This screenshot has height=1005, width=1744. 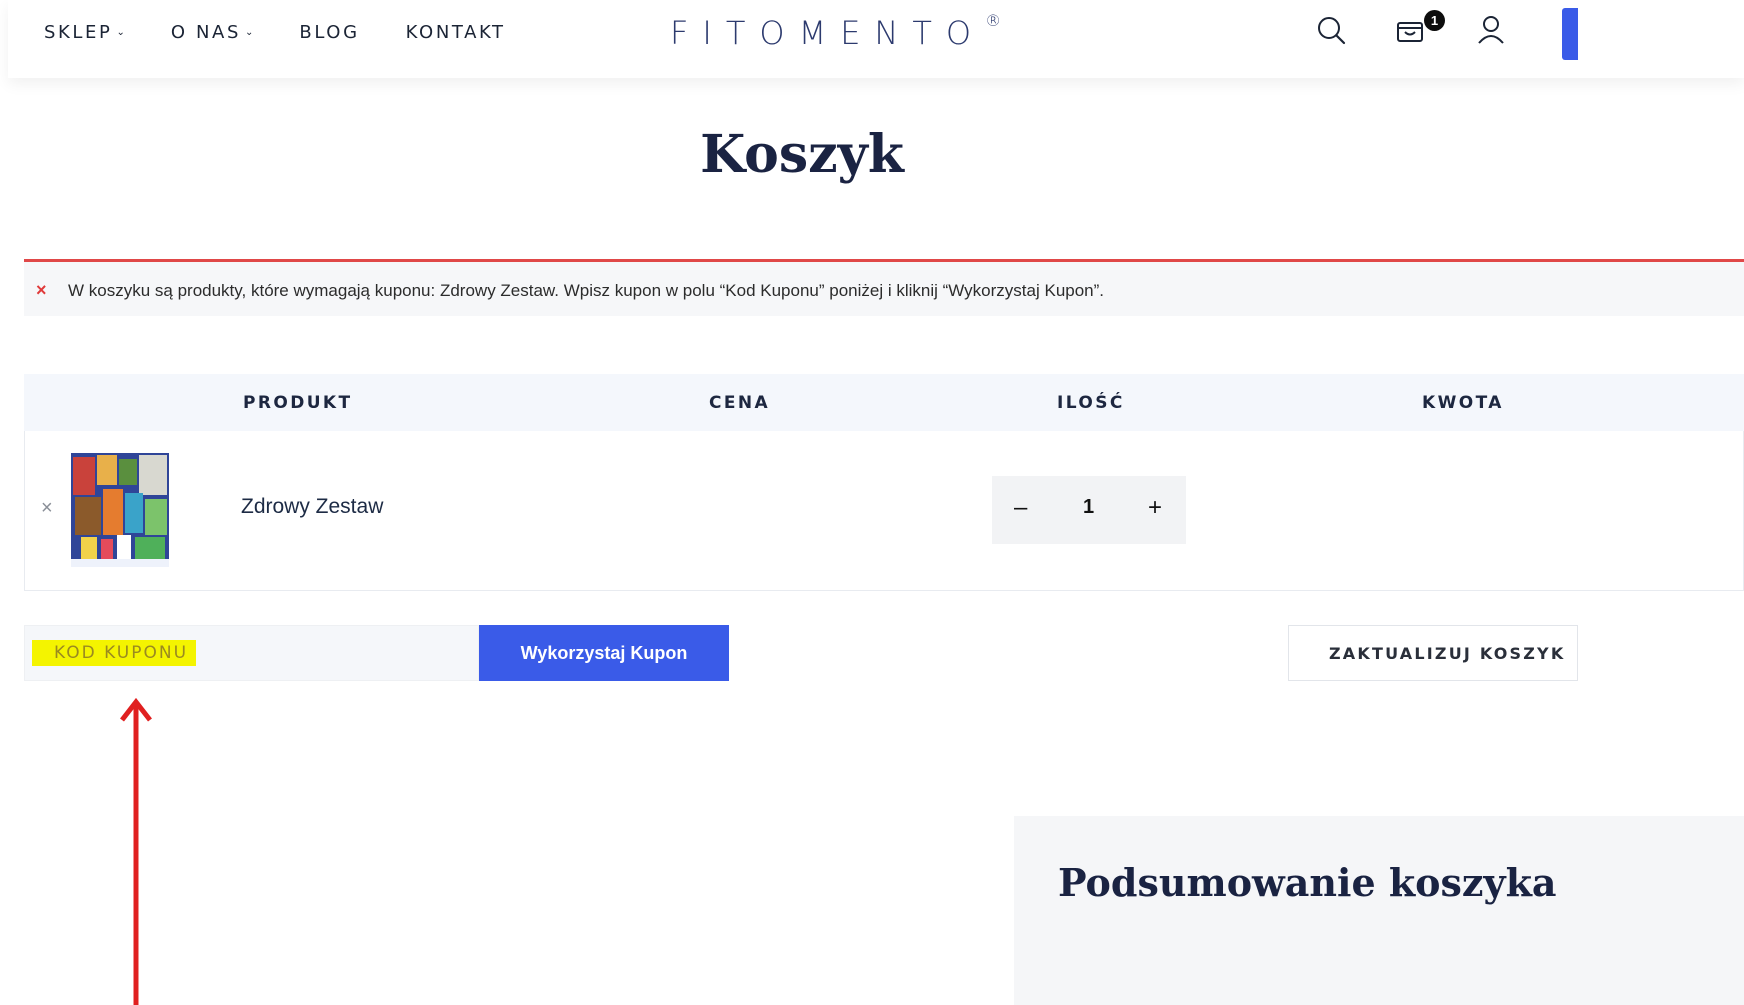 What do you see at coordinates (298, 32) in the screenshot?
I see `main-nav: SKLEP ⌄ O NAS ⌄ BLOG KONTAKT` at bounding box center [298, 32].